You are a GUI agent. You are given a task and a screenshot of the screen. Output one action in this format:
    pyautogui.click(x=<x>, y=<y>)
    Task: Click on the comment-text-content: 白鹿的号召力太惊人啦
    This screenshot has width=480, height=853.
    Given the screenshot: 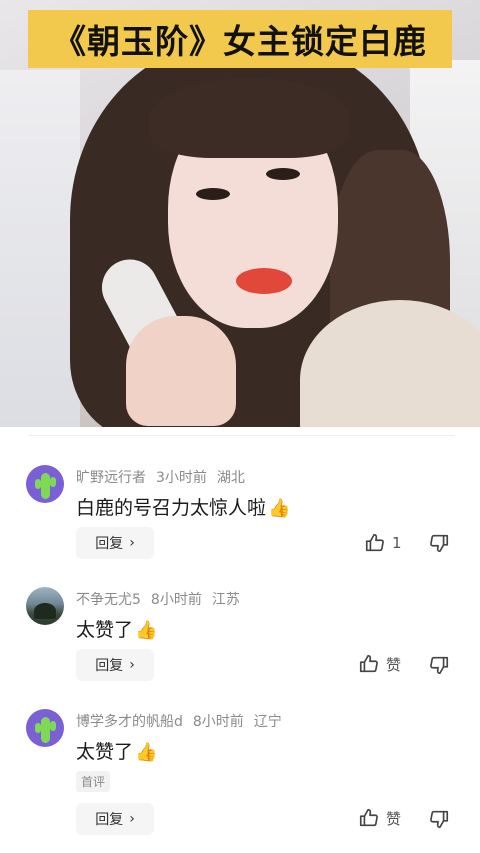 What is the action you would take?
    pyautogui.click(x=171, y=508)
    